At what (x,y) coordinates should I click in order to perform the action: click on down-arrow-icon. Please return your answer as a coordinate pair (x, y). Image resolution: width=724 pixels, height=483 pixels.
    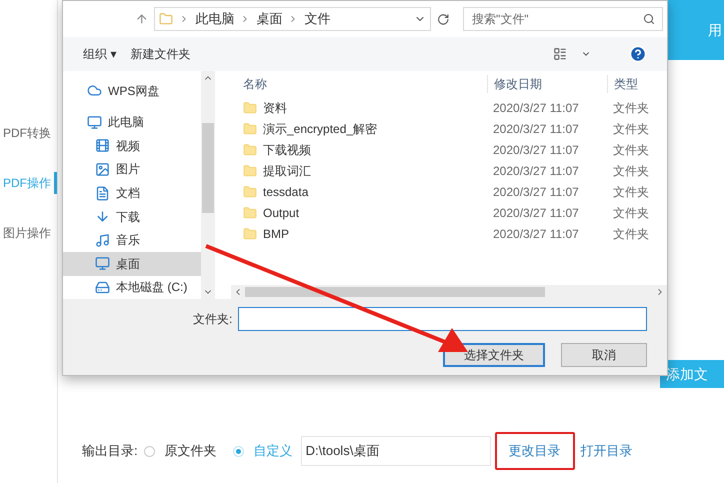
    Looking at the image, I should click on (102, 216).